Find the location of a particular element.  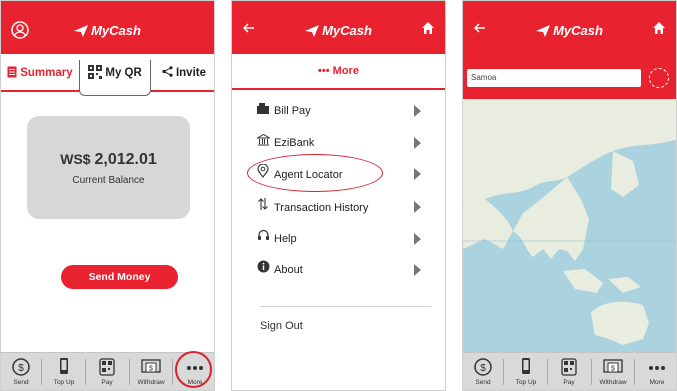

summary-tab-bar: Summary My QR Invite is located at coordinates (107, 75).